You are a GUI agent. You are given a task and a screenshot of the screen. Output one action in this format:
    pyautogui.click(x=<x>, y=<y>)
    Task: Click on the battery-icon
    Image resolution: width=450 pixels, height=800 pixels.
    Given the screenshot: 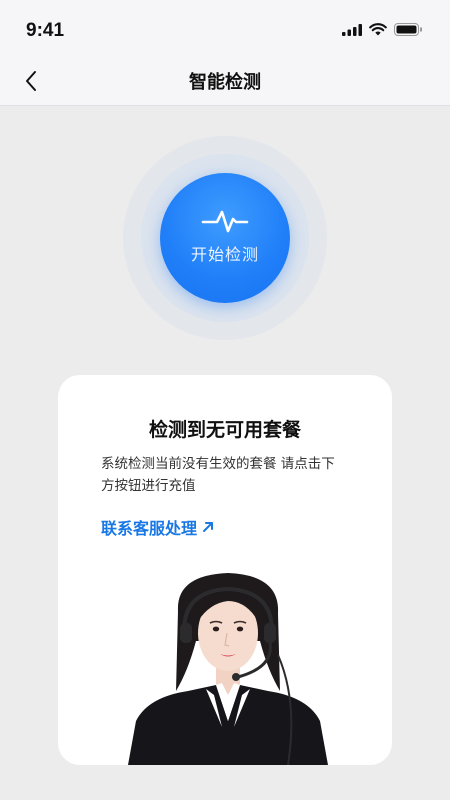 What is the action you would take?
    pyautogui.click(x=408, y=29)
    